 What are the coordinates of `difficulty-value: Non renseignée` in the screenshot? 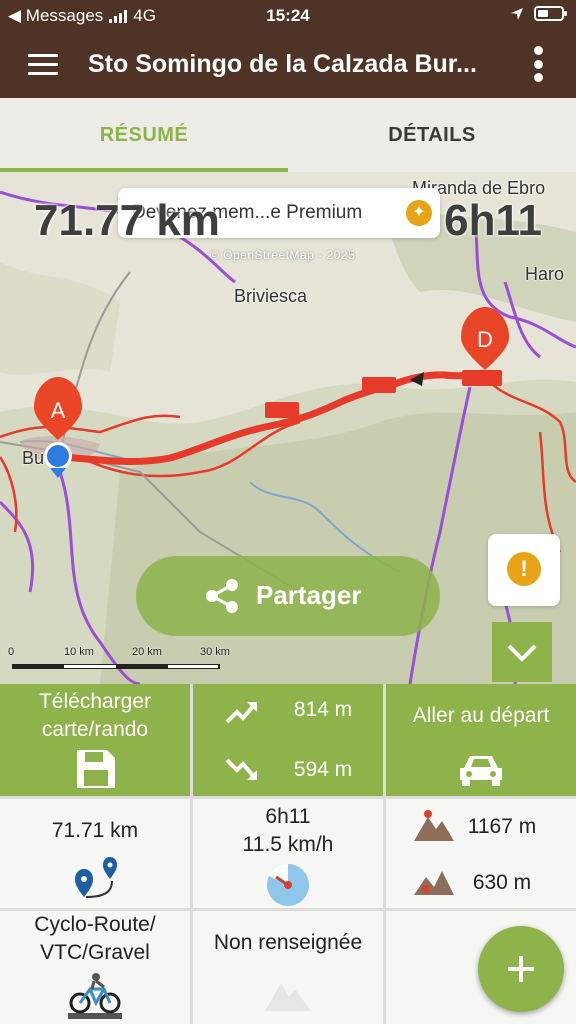 It's located at (288, 942).